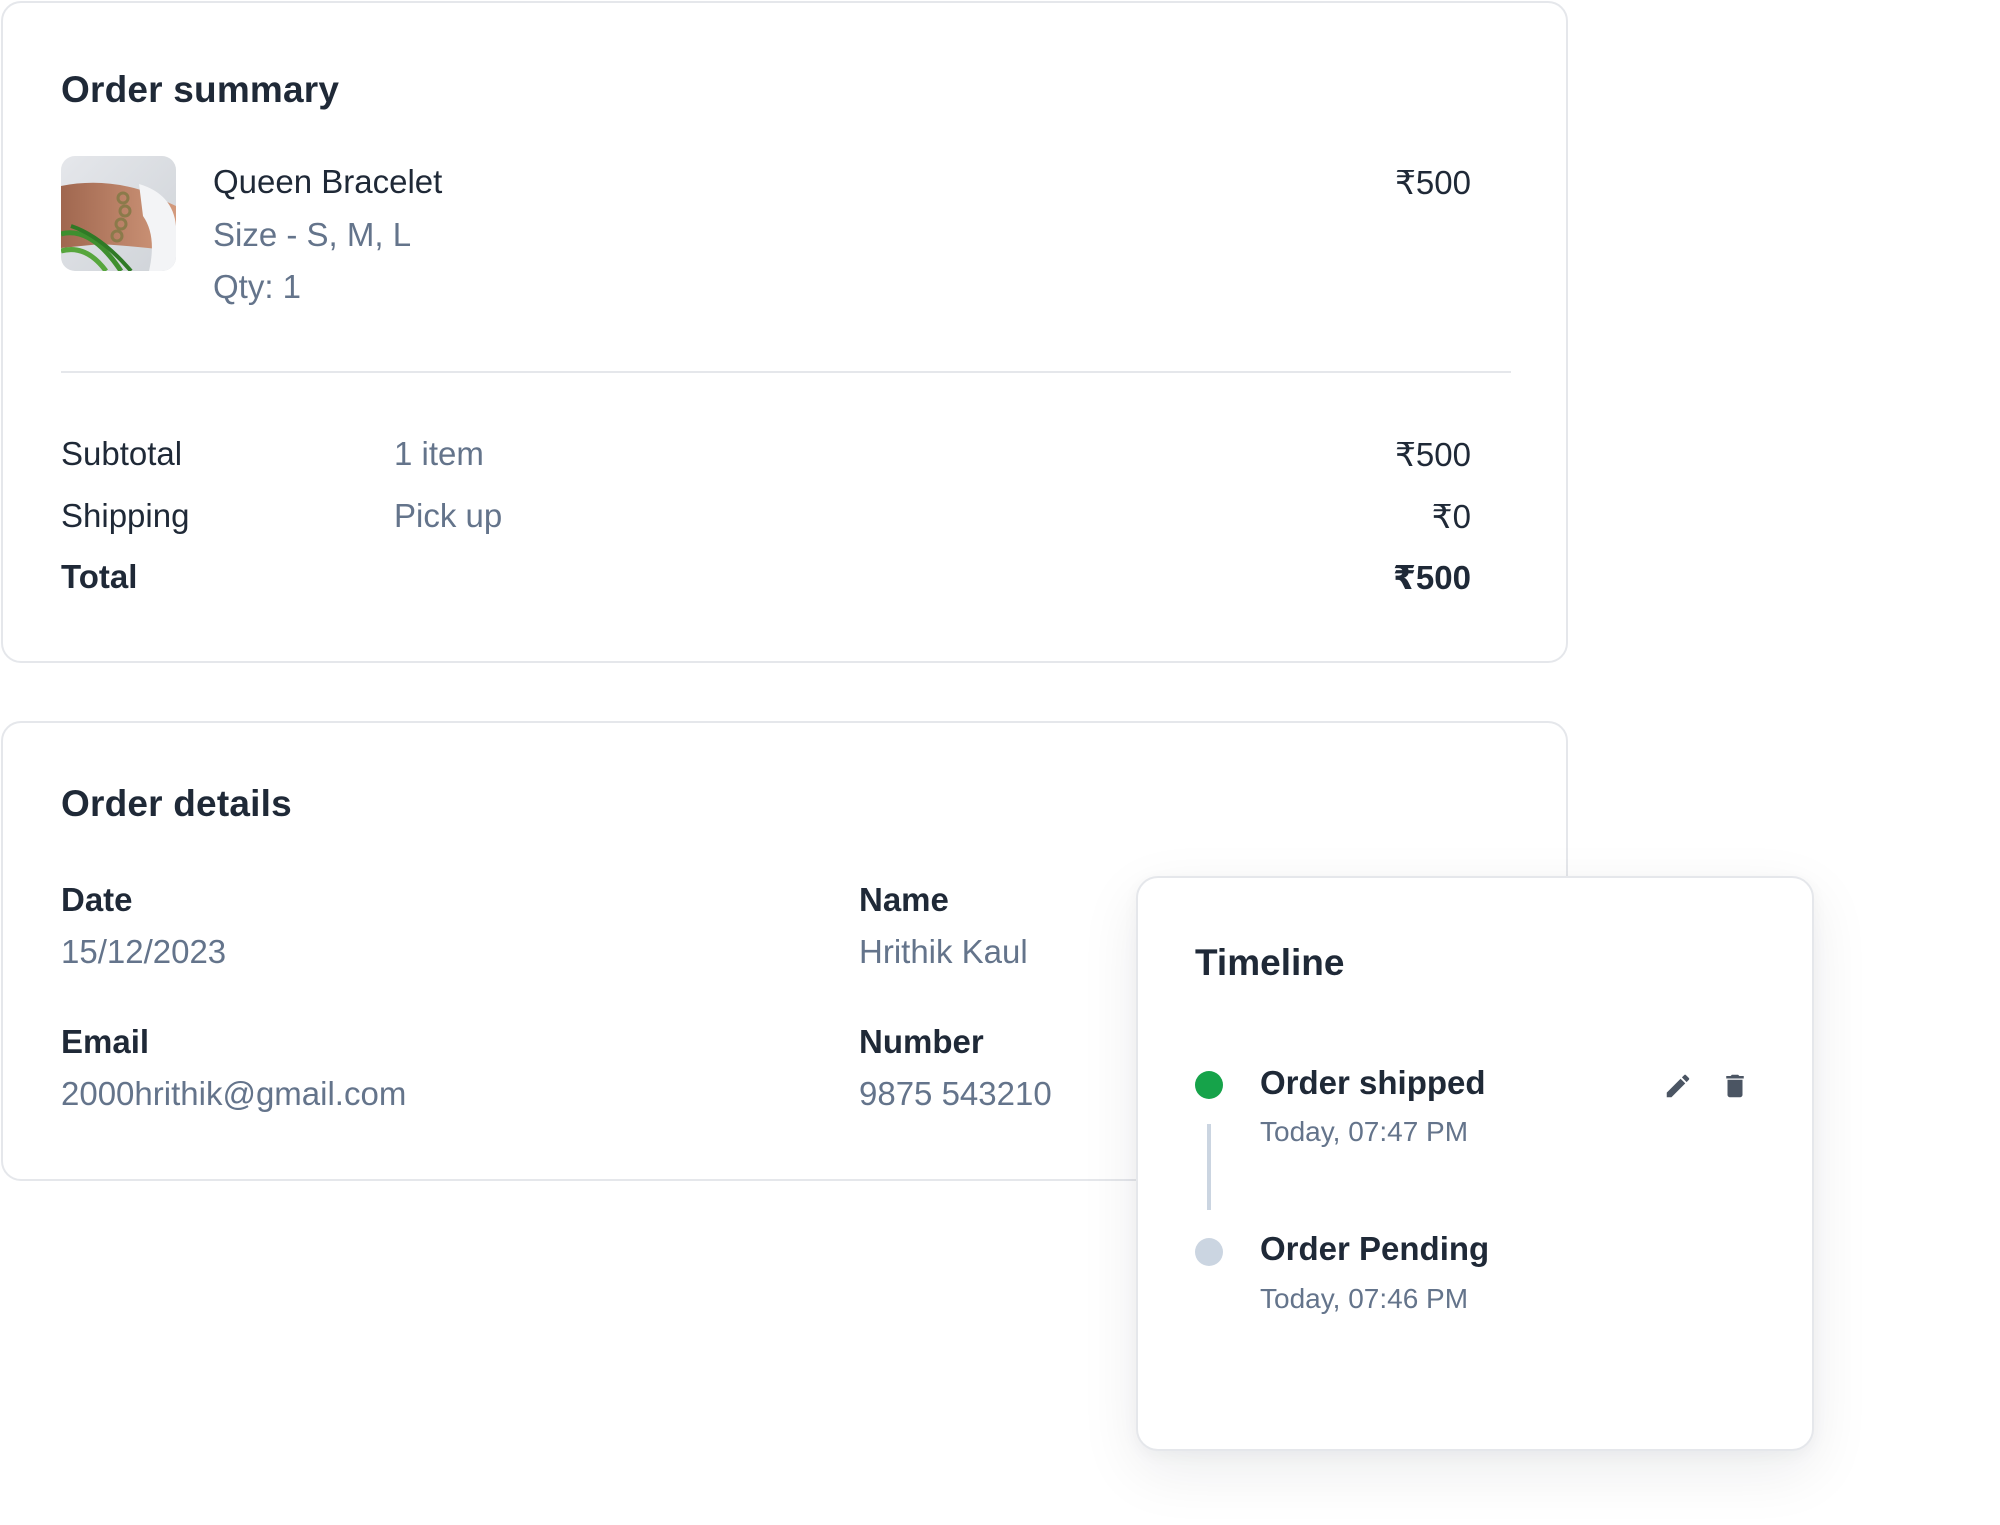  What do you see at coordinates (1432, 182) in the screenshot?
I see `product-price: ₹500` at bounding box center [1432, 182].